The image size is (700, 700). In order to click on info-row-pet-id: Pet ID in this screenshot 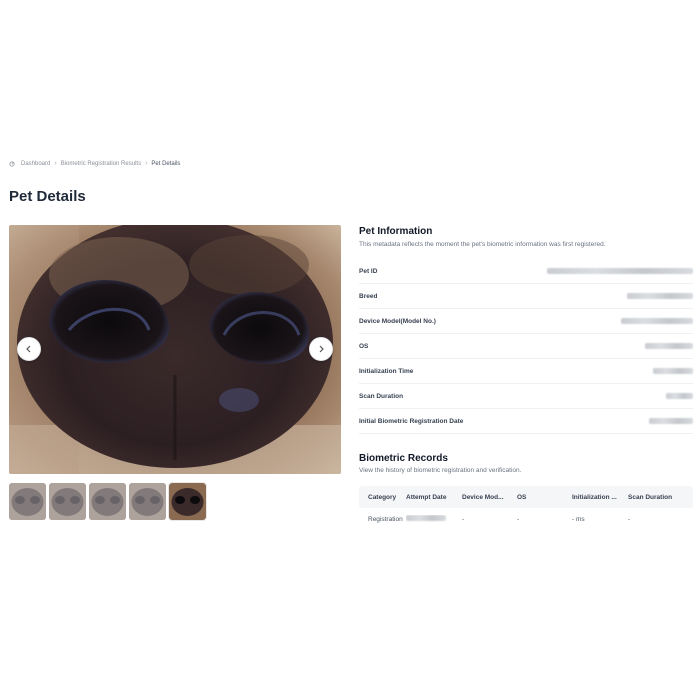, I will do `click(526, 271)`.